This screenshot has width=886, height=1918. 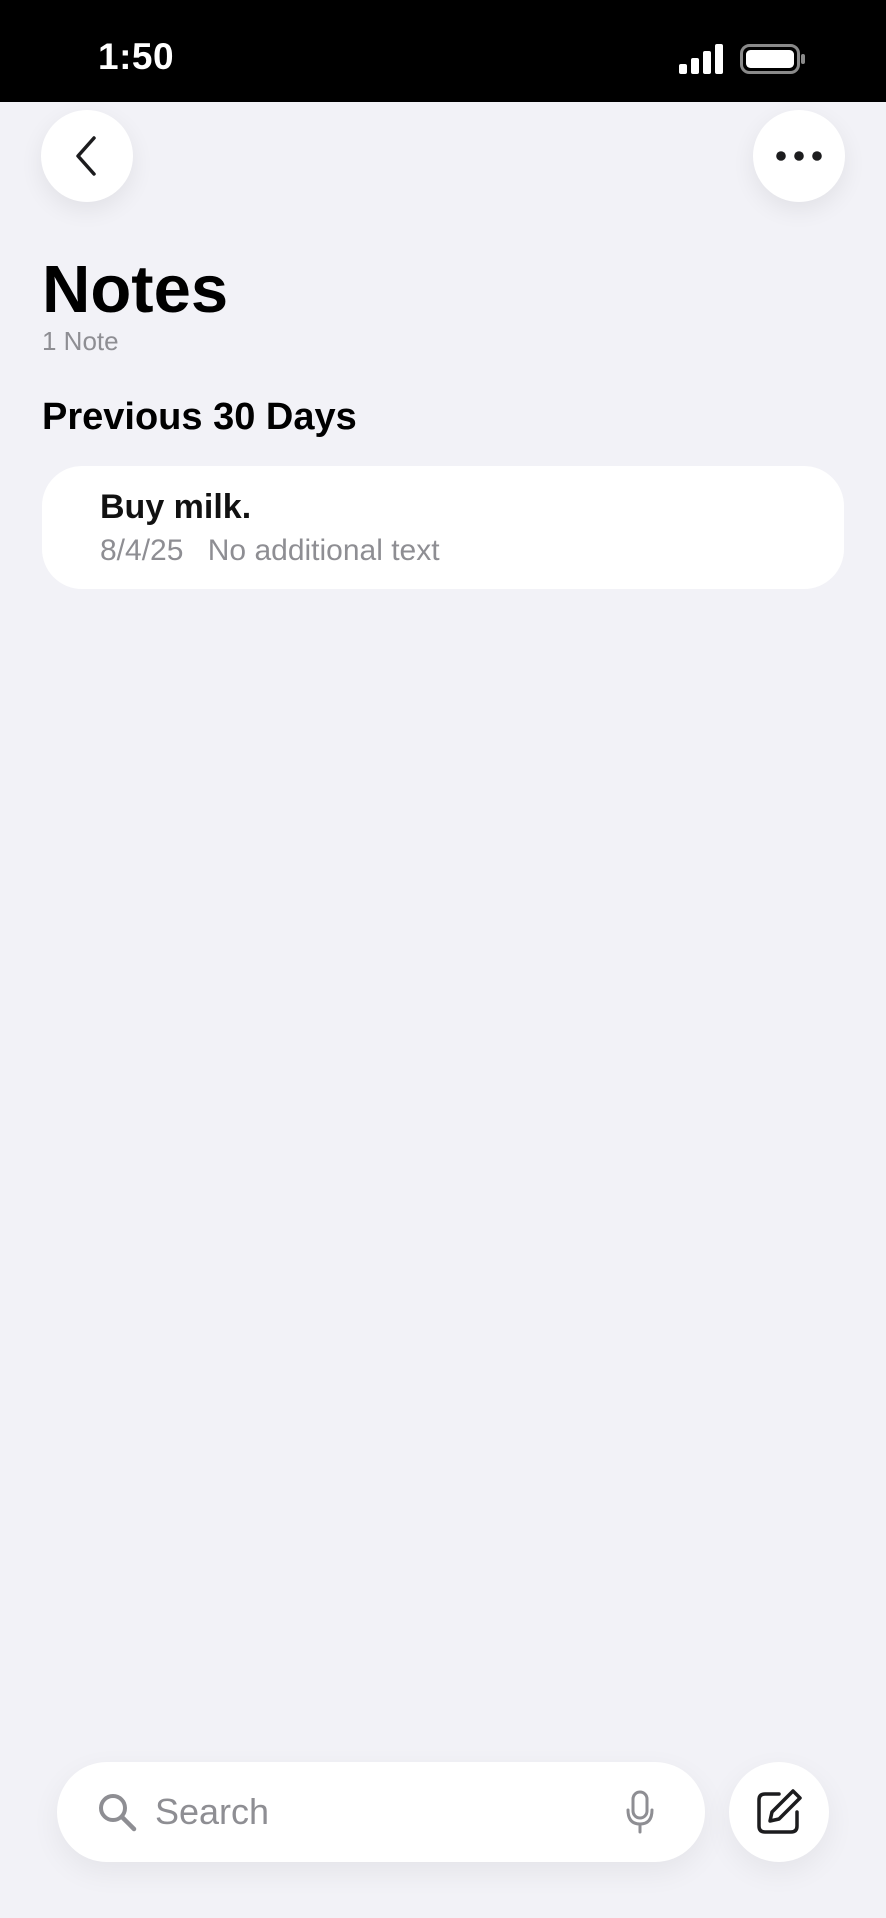 I want to click on note-count: 1 Note, so click(x=80, y=341).